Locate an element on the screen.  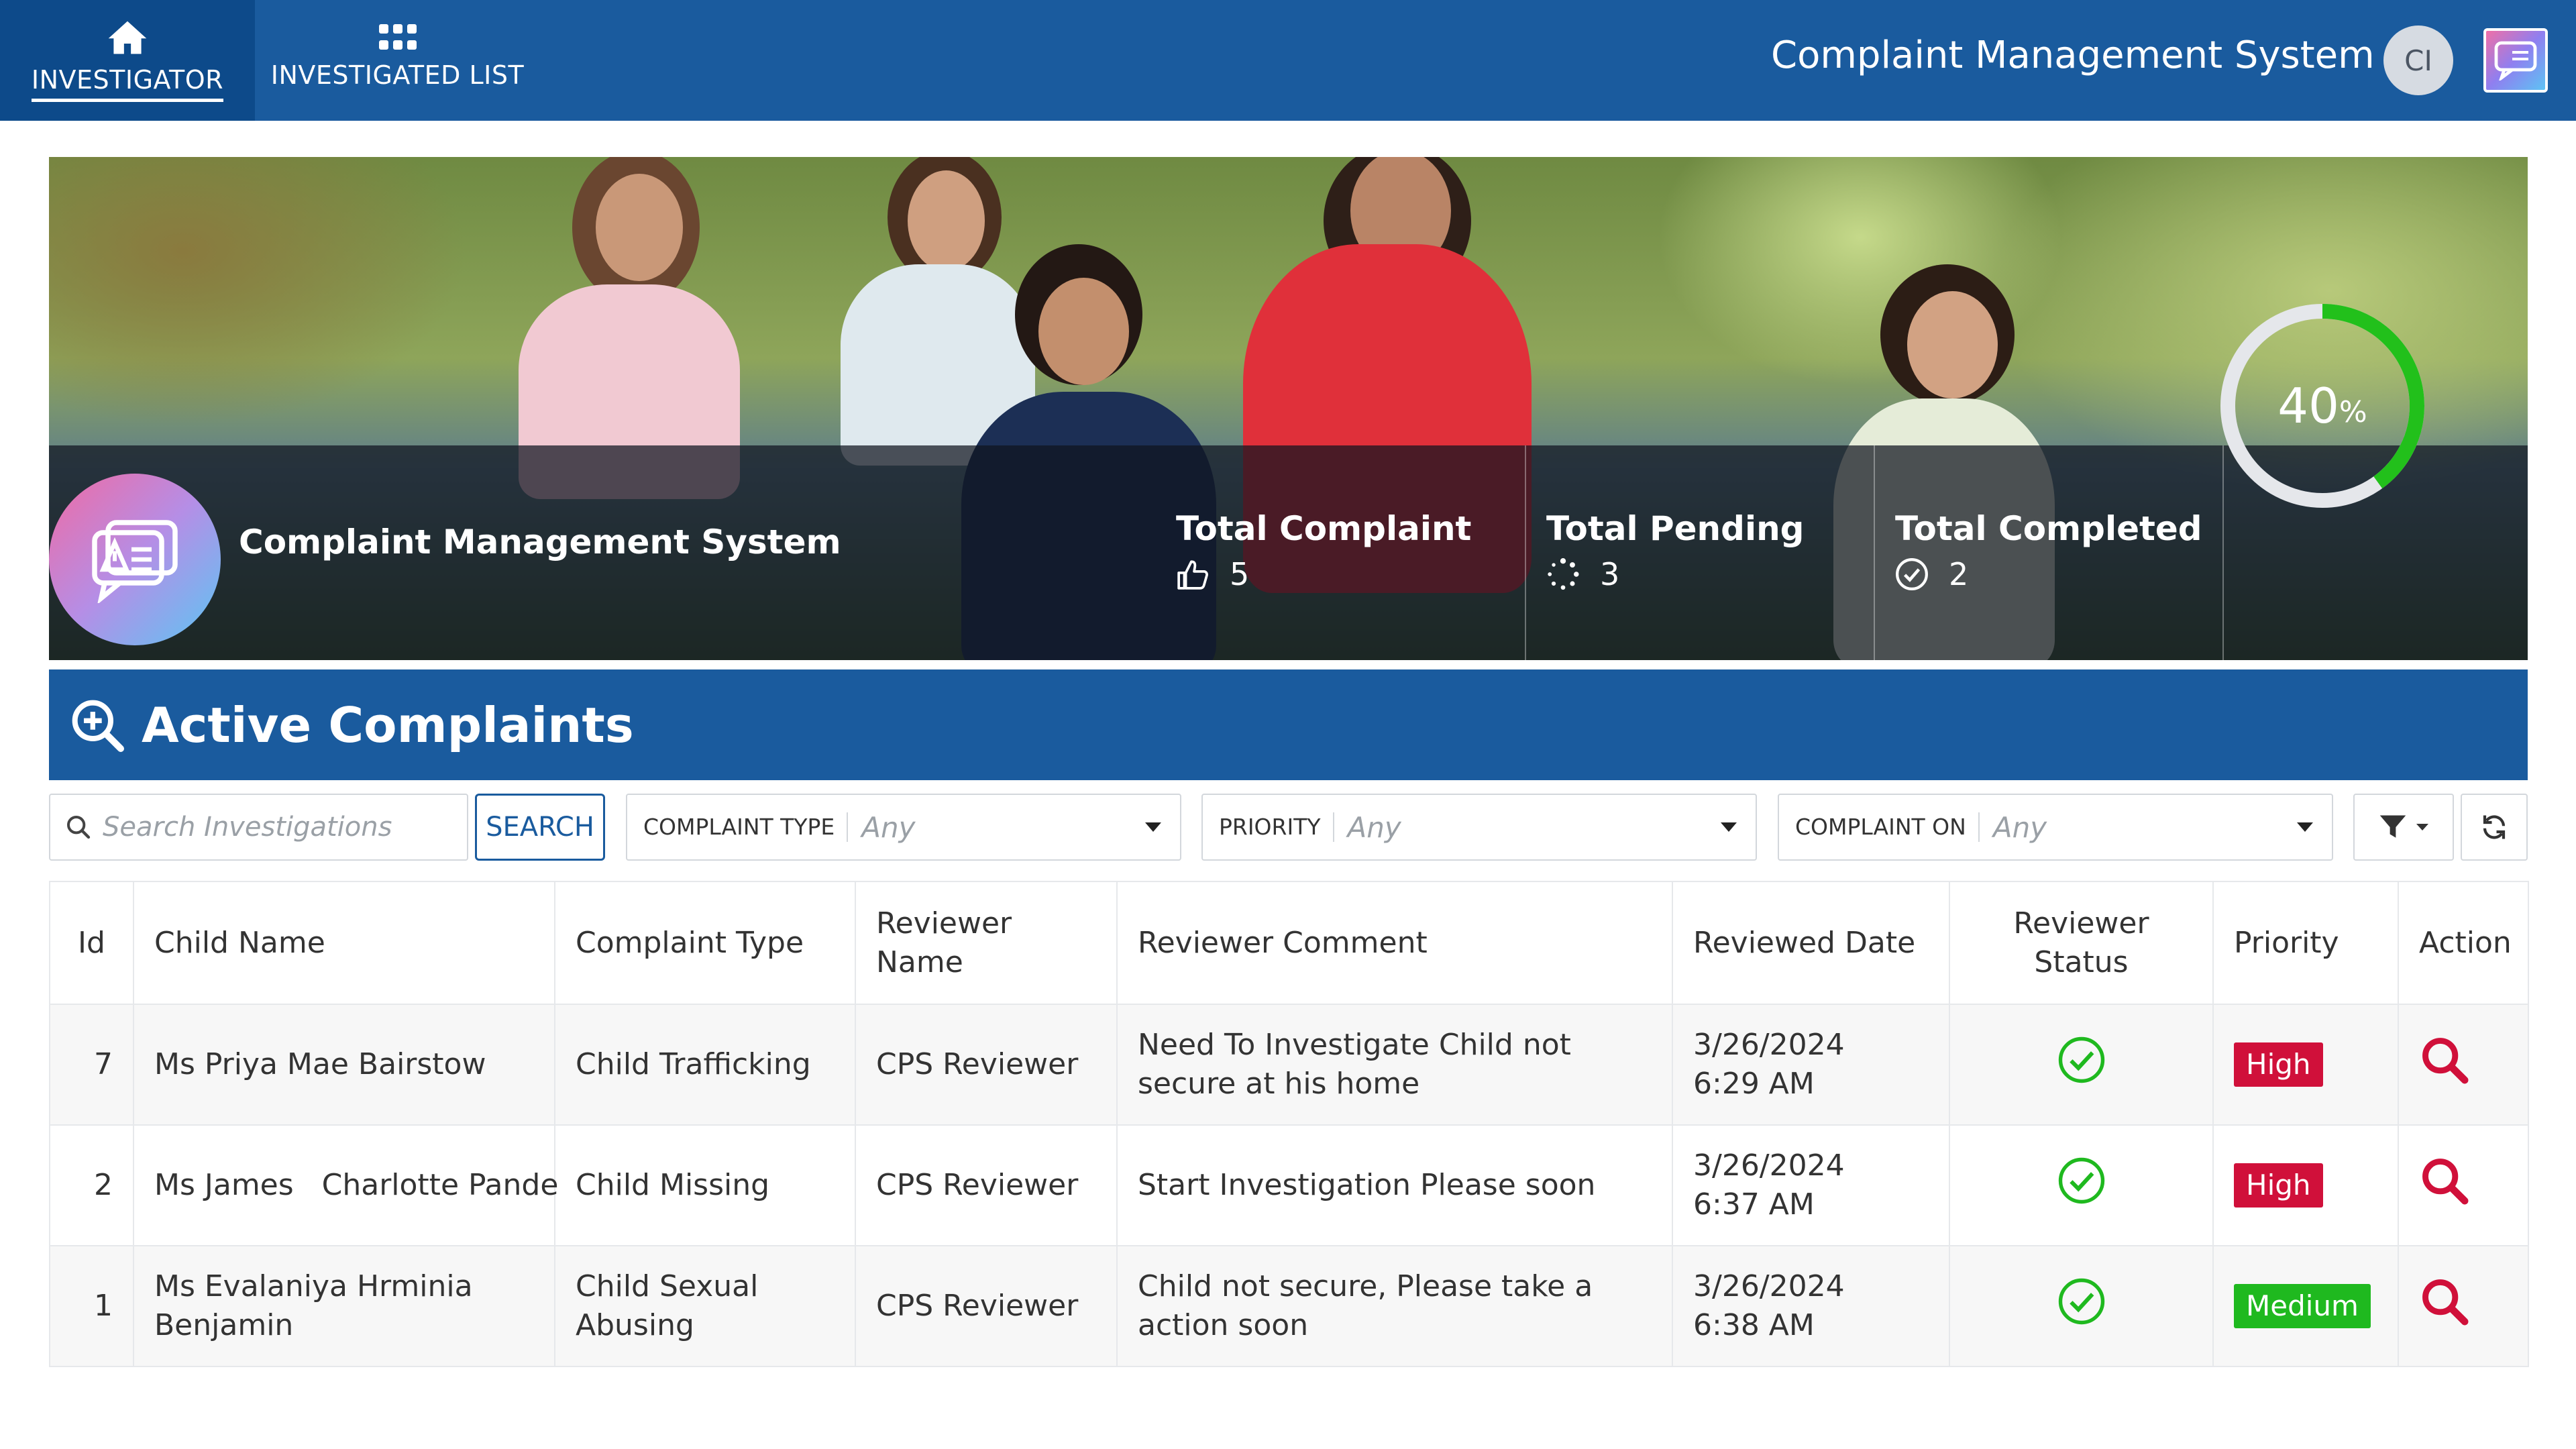
cell-priority: Medium is located at coordinates (2305, 1306).